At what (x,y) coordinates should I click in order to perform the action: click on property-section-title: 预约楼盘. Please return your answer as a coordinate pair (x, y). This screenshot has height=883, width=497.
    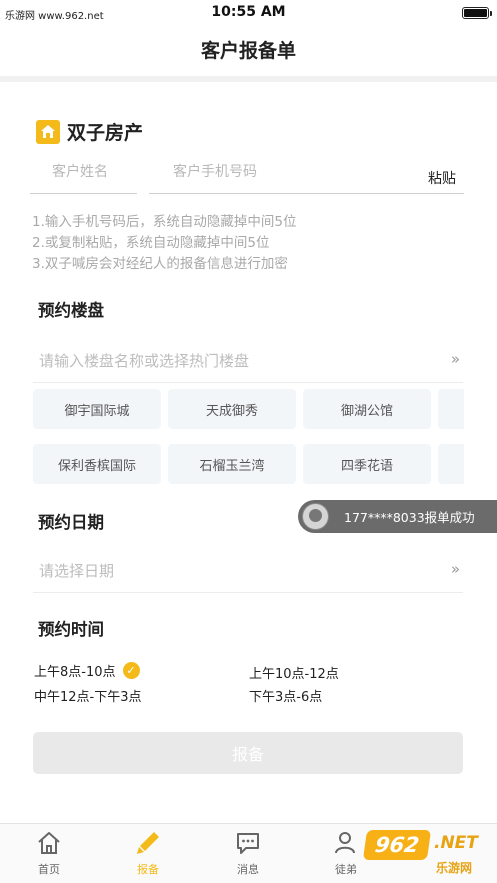
    Looking at the image, I should click on (71, 310).